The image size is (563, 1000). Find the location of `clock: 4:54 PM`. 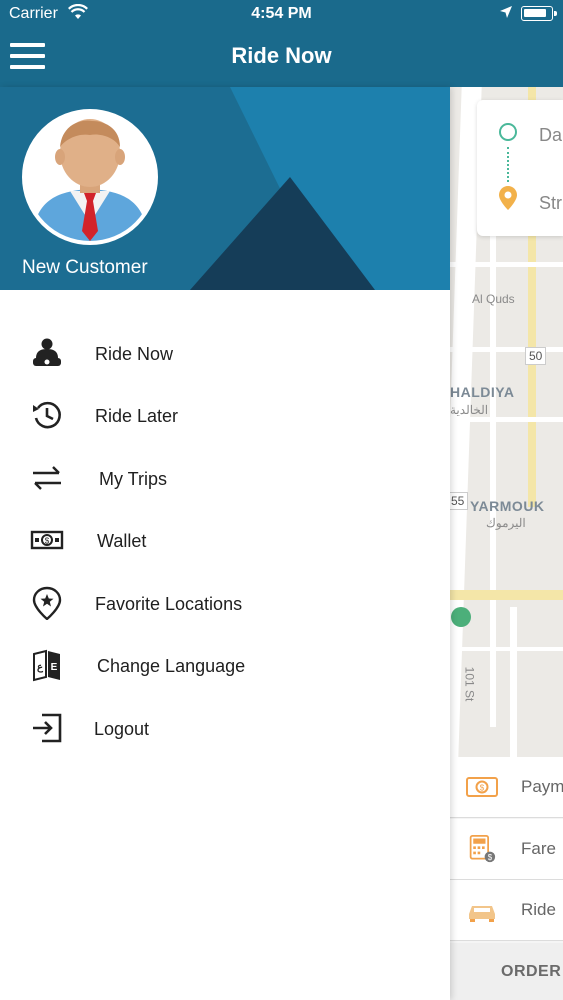

clock: 4:54 PM is located at coordinates (281, 13).